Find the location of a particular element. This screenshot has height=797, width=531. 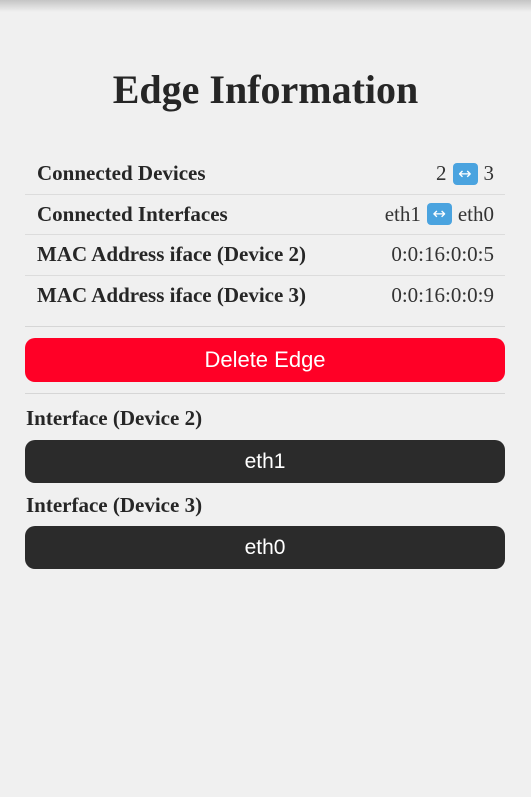

device-left: 2 is located at coordinates (441, 173).